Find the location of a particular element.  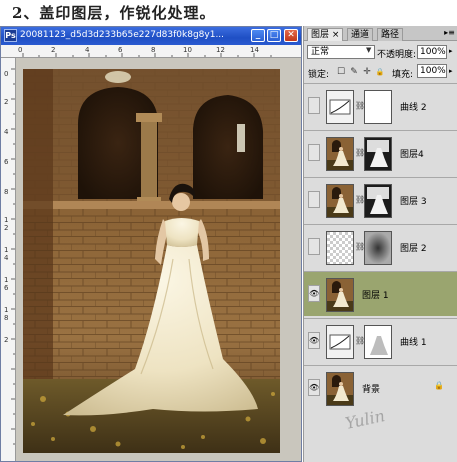

layer-name: 背景 is located at coordinates (371, 388).